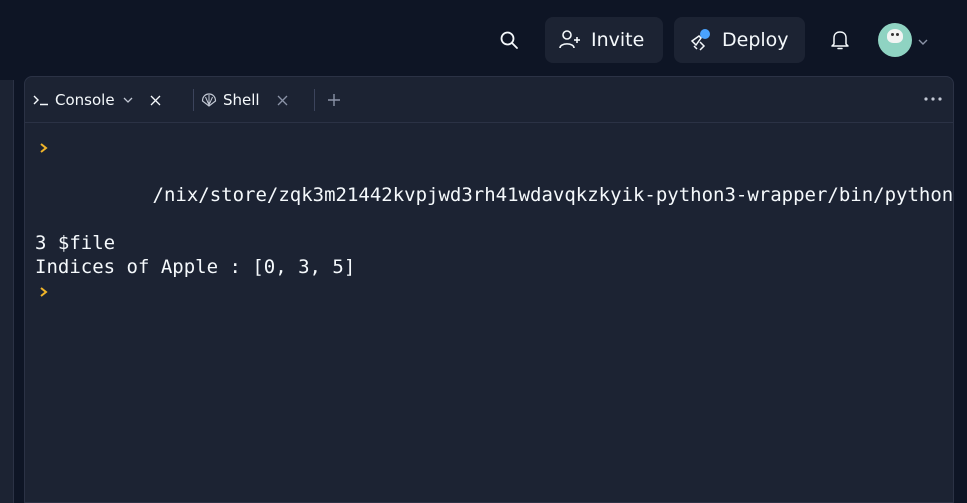  Describe the element at coordinates (933, 99) in the screenshot. I see `more-options-icon` at that location.